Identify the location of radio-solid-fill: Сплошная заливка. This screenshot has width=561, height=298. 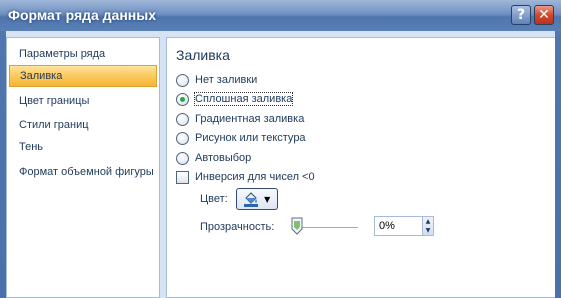
(235, 99).